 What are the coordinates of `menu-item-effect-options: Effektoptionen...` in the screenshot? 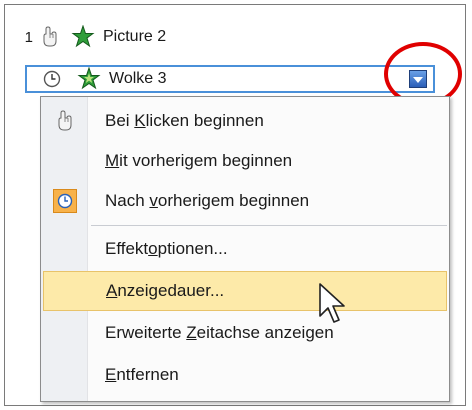 It's located at (245, 249).